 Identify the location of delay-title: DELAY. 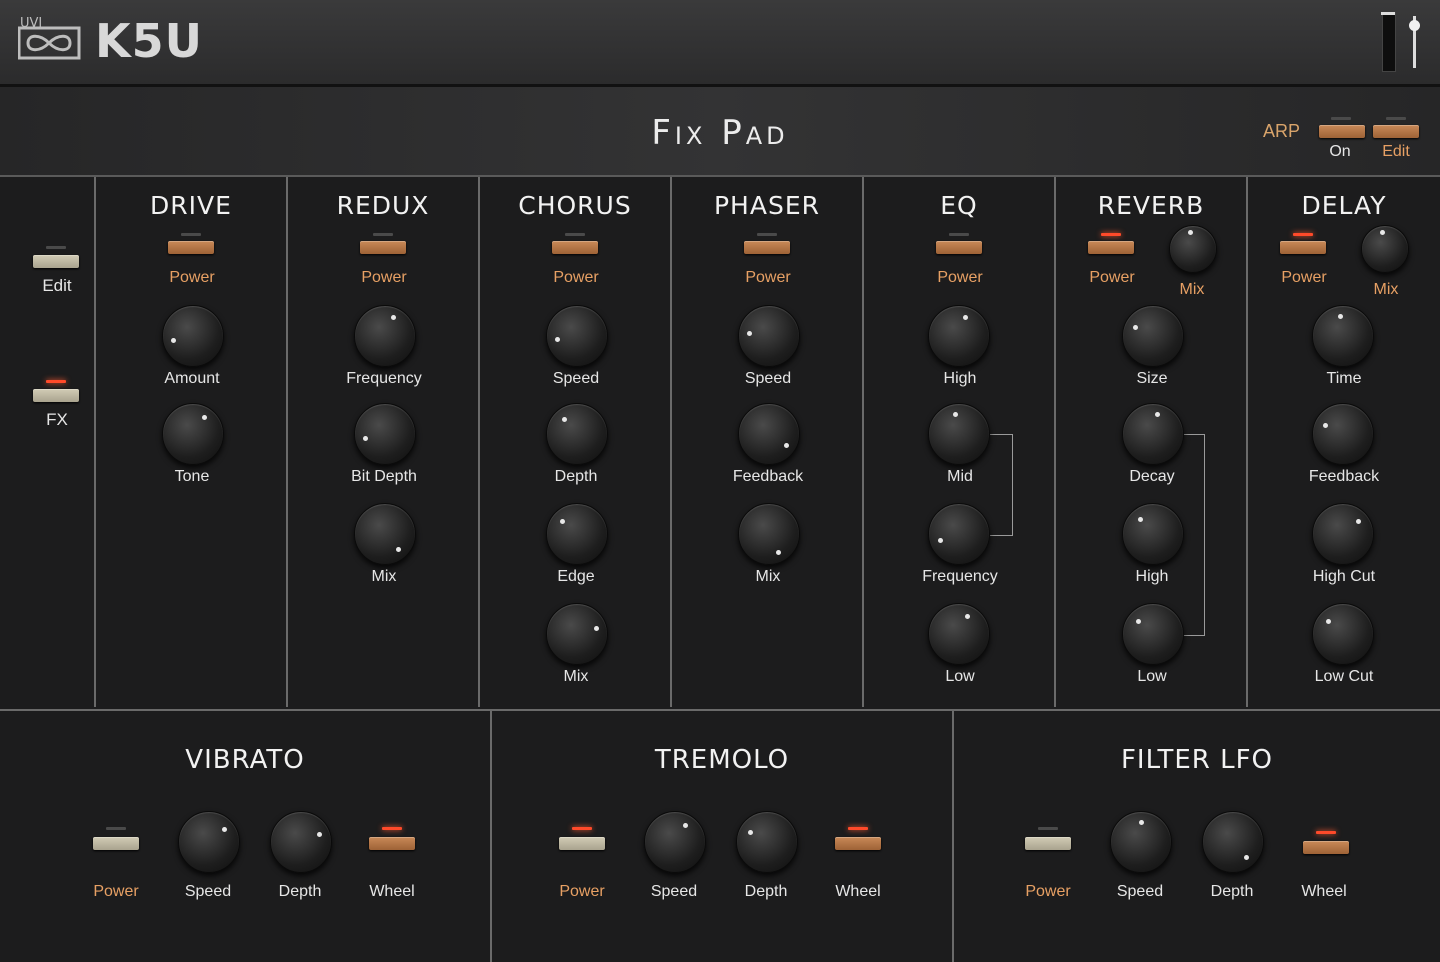
(1344, 205).